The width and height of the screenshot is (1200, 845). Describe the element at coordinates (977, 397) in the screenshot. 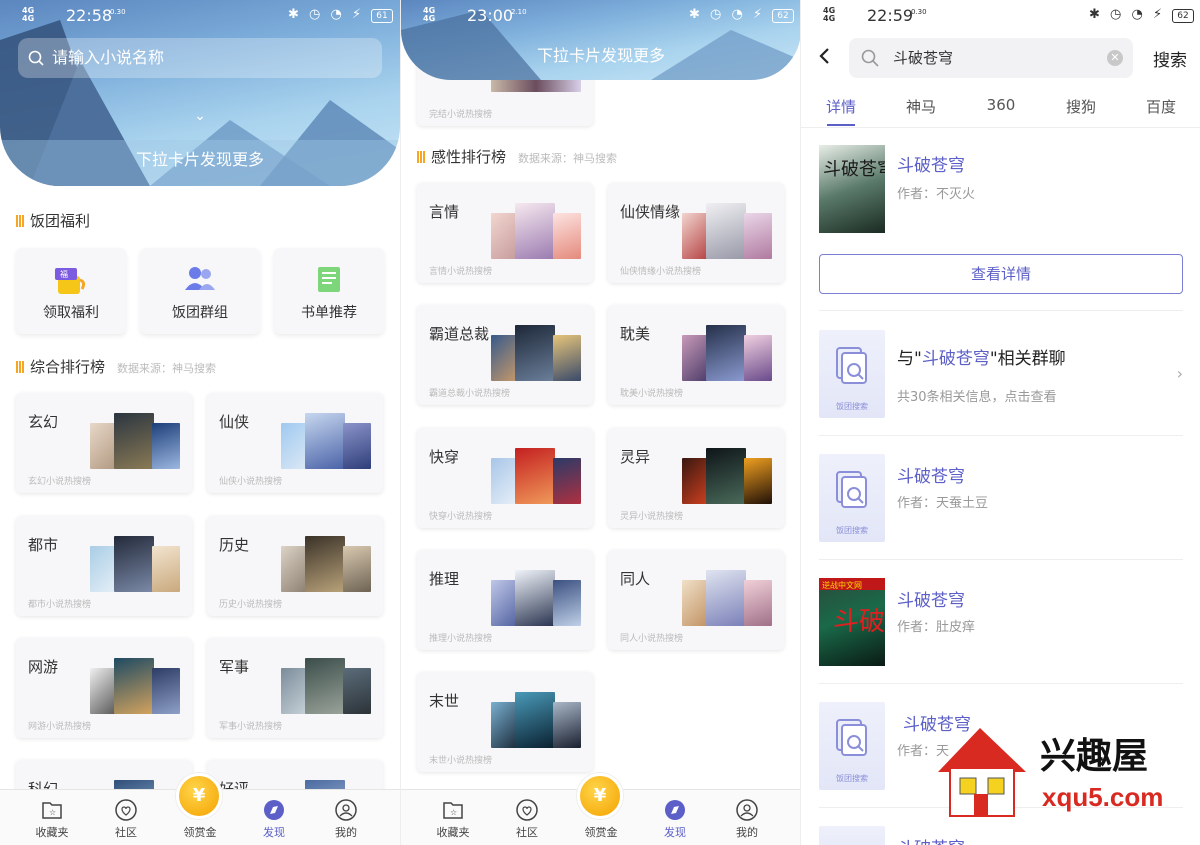

I see `group-chat-info: 共30条相关信息，点击查看` at that location.